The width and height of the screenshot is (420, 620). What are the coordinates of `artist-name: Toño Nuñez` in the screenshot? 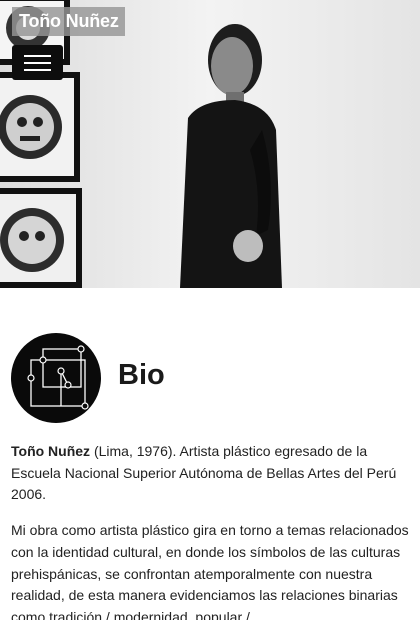 It's located at (51, 451).